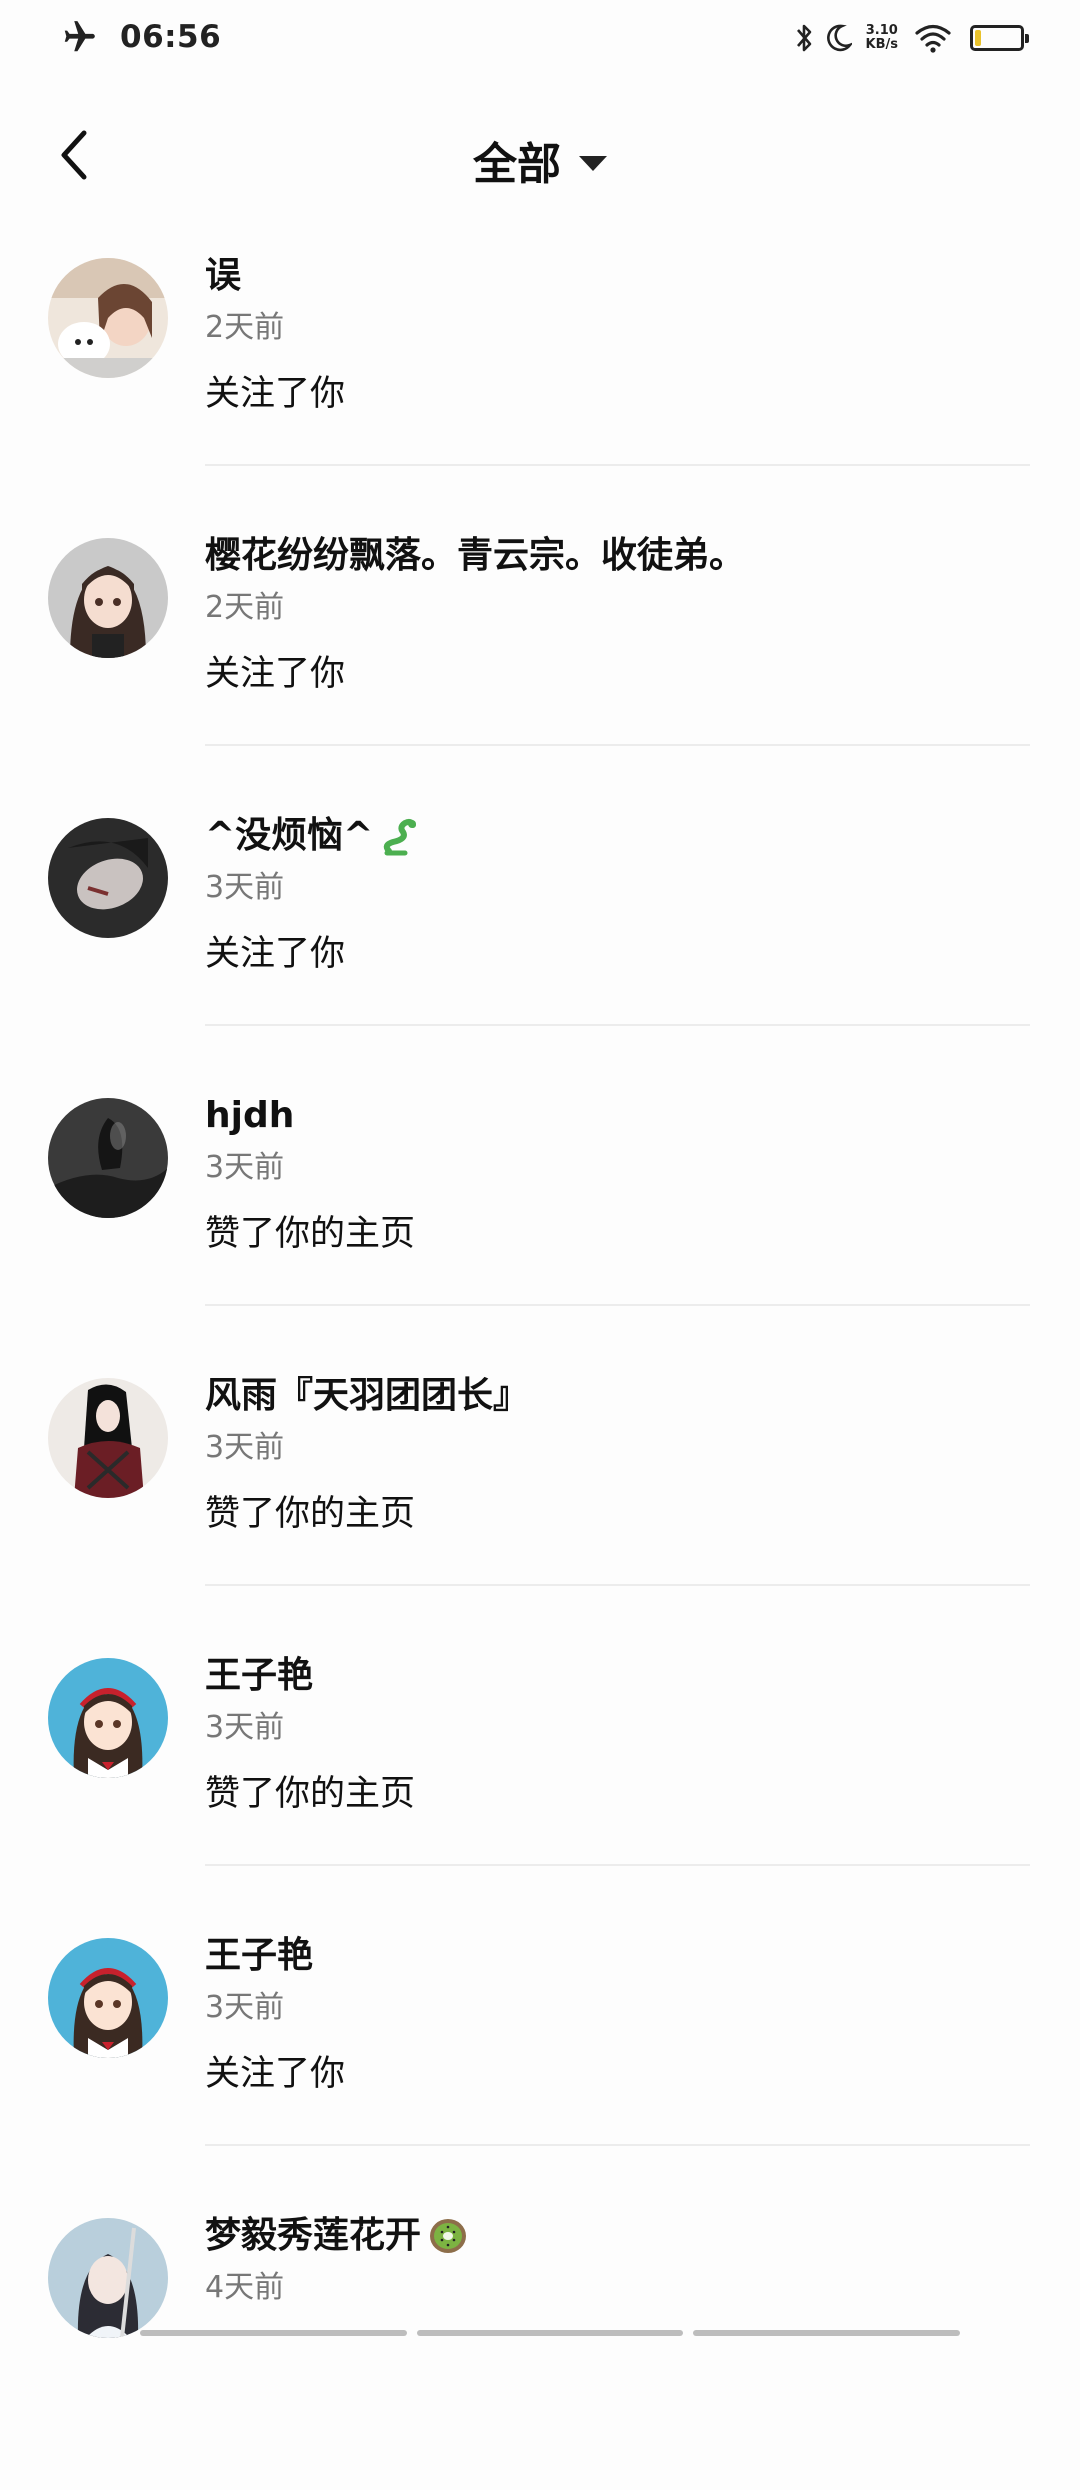 This screenshot has width=1080, height=2490. What do you see at coordinates (617, 1735) in the screenshot?
I see `item-text: 王子艳 3天前 赞了你的主页` at bounding box center [617, 1735].